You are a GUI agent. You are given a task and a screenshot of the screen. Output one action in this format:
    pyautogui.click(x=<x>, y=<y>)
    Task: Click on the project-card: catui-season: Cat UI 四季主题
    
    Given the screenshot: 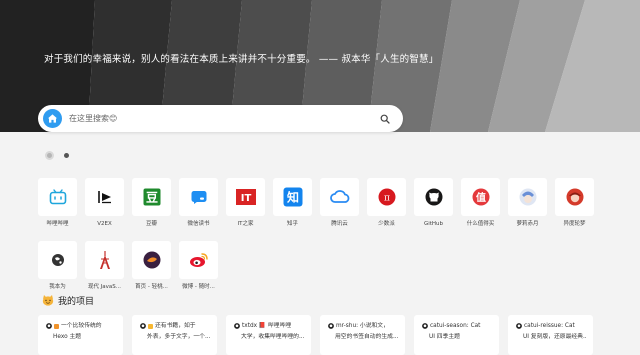 What is the action you would take?
    pyautogui.click(x=456, y=335)
    